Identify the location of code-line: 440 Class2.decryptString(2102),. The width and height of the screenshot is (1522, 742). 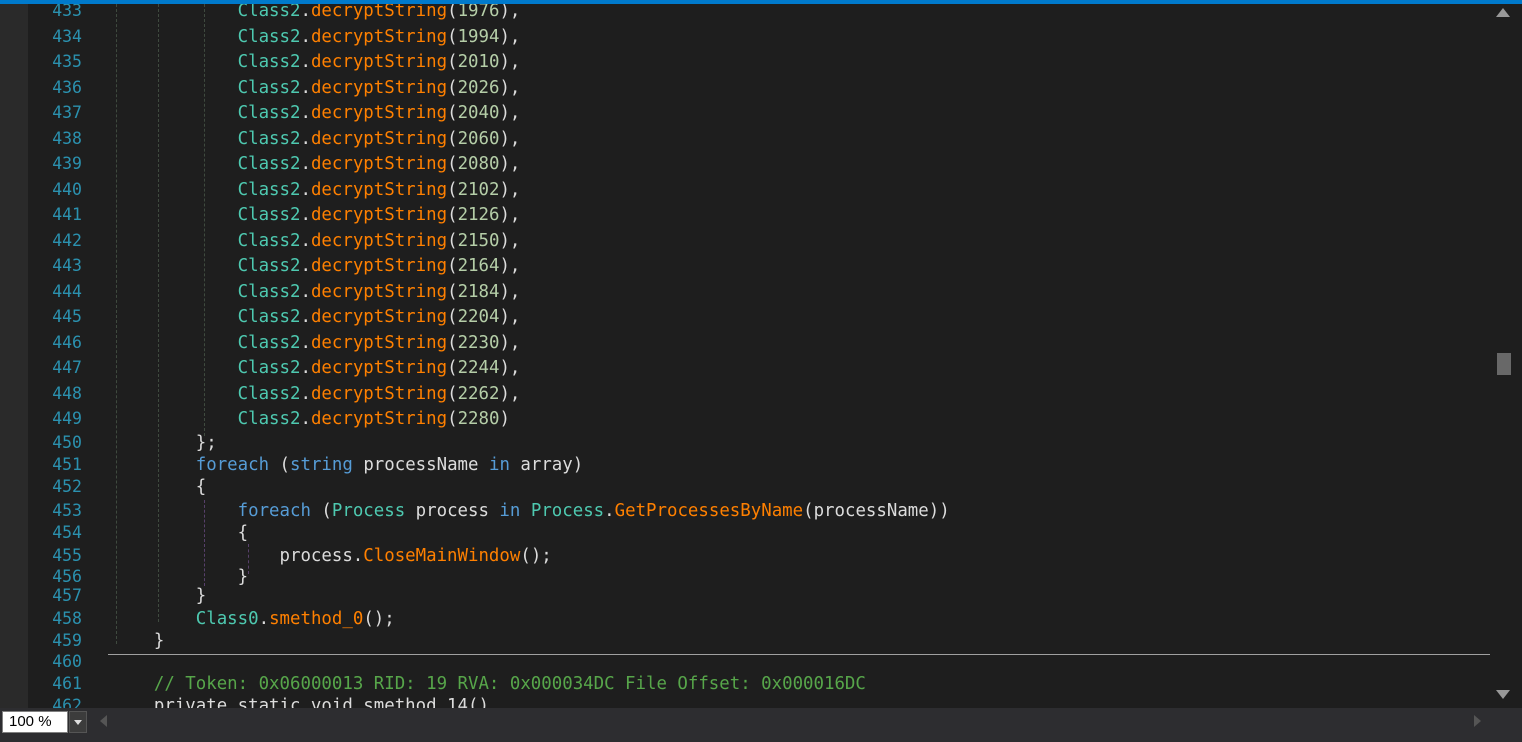
(745, 190).